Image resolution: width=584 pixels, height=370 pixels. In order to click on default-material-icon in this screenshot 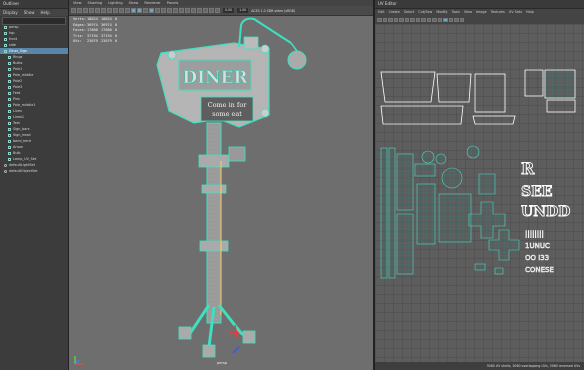, I will do `click(145, 10)`.